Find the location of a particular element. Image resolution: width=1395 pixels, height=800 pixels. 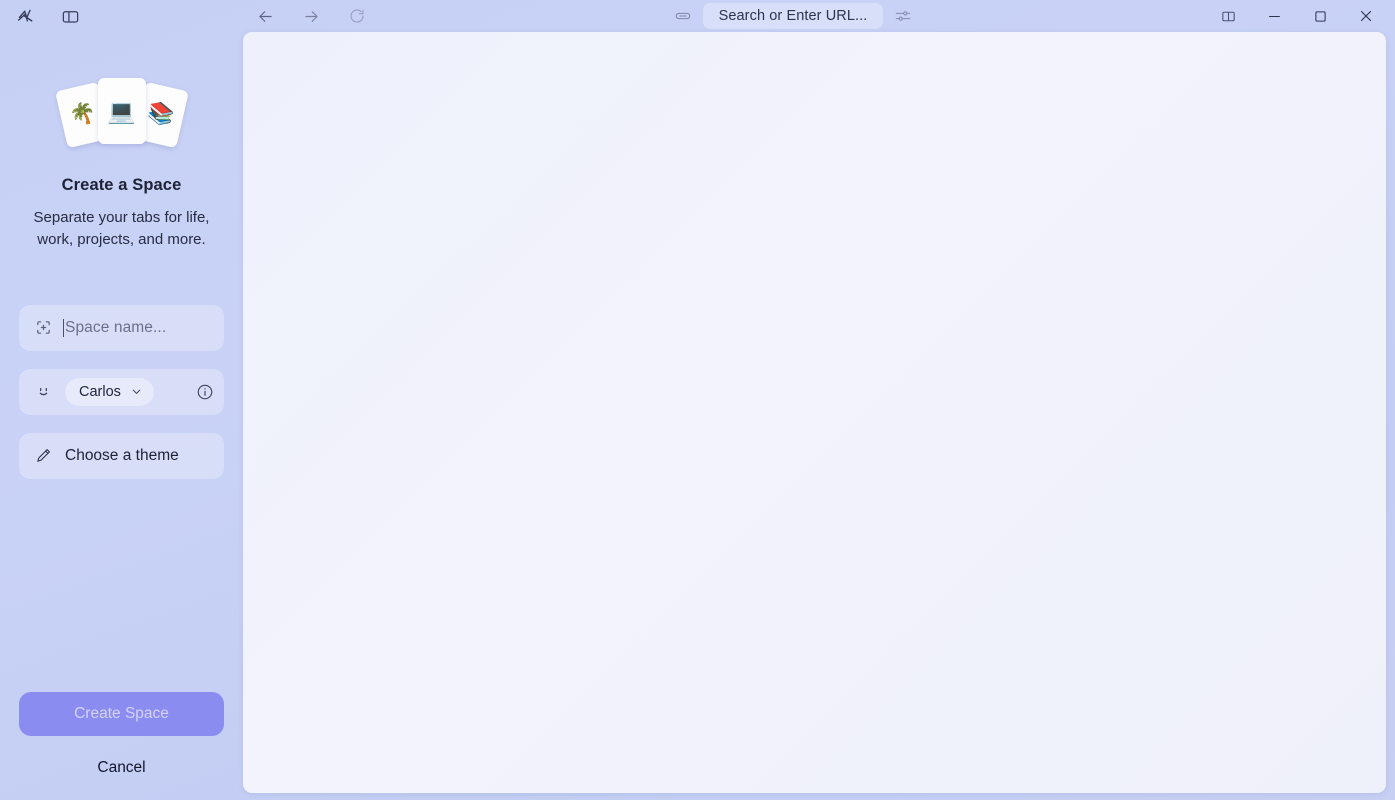

window-controls is located at coordinates (1304, 16).